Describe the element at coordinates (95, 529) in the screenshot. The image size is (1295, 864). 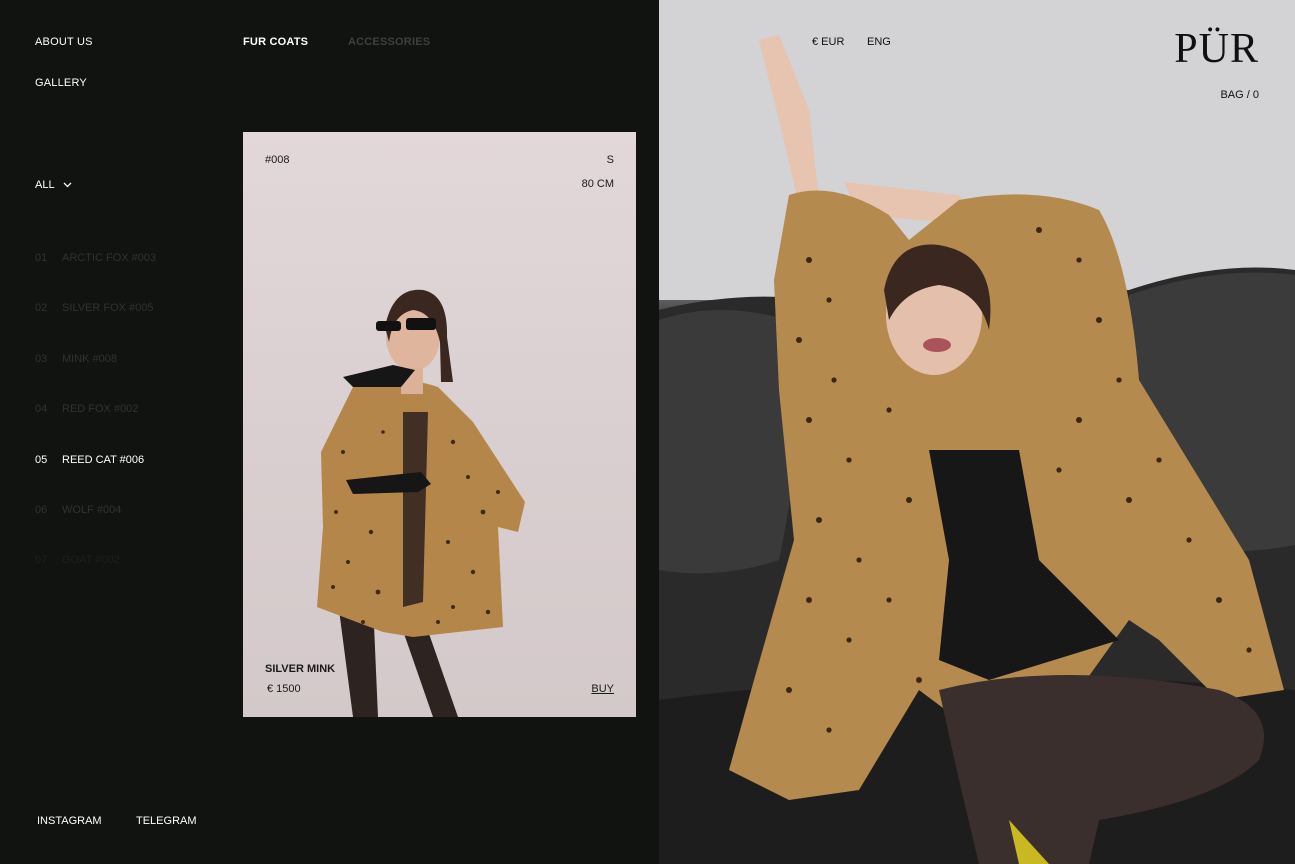
I see `list-item: 06 WOLF #004` at that location.